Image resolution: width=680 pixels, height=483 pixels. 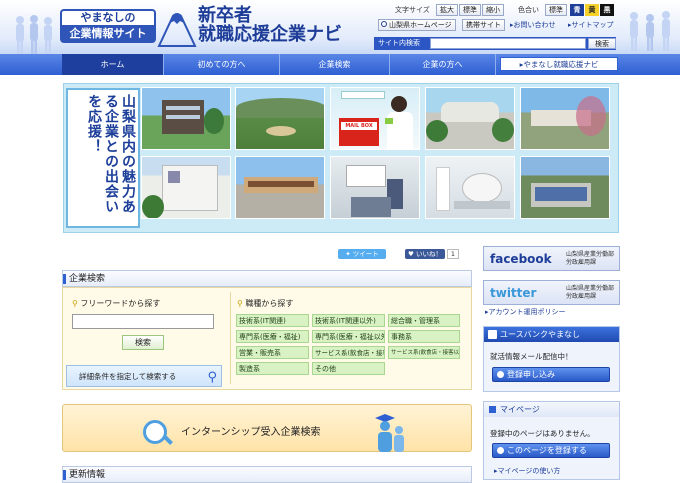 What do you see at coordinates (280, 187) in the screenshot?
I see `banner-photo-store` at bounding box center [280, 187].